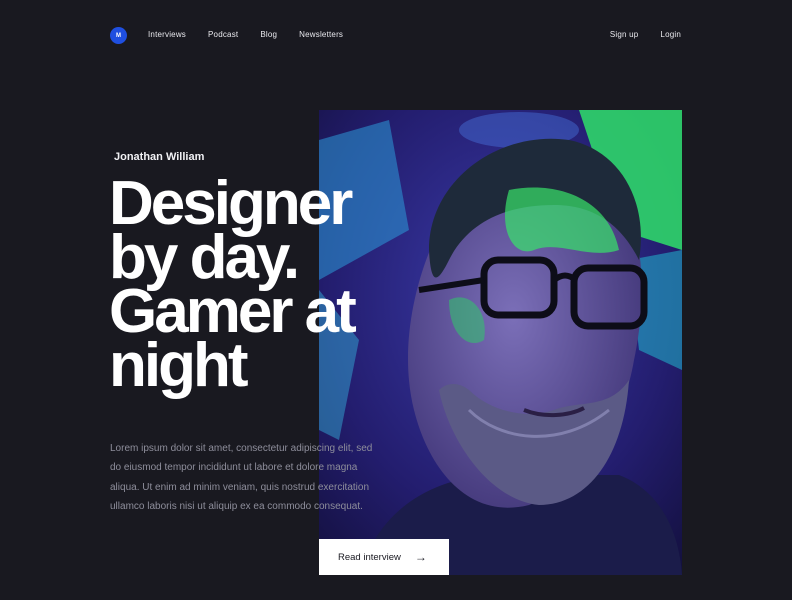 The width and height of the screenshot is (792, 600). Describe the element at coordinates (159, 157) in the screenshot. I see `author-name: Jonathan William` at that location.